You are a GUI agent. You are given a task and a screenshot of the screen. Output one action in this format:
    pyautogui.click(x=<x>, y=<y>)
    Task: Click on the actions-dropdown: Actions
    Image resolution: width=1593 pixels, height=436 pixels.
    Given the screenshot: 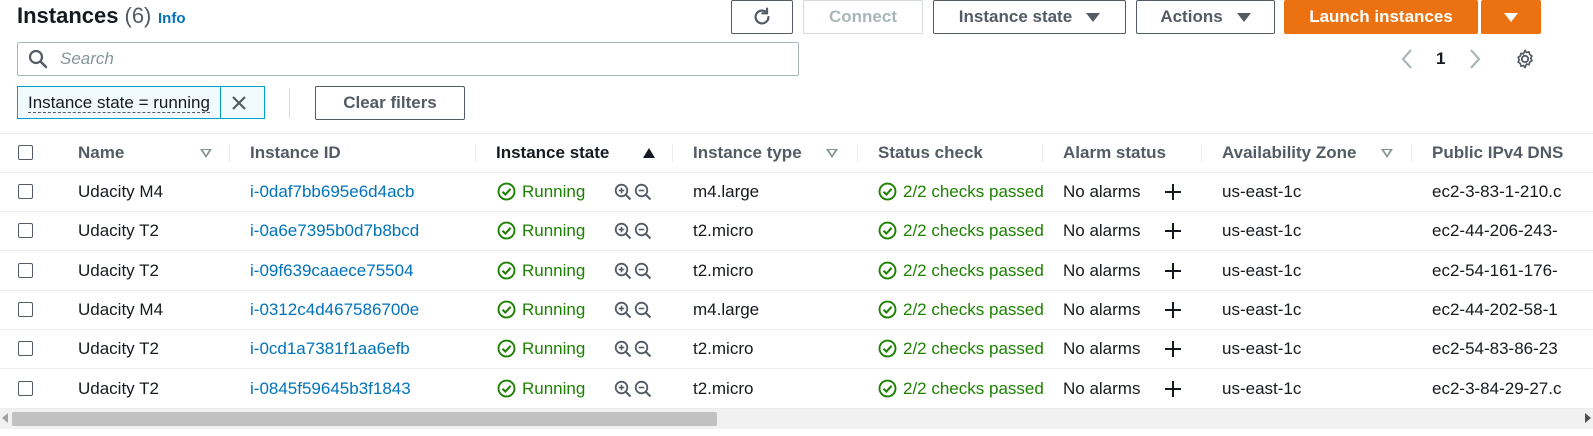 What is the action you would take?
    pyautogui.click(x=1205, y=17)
    